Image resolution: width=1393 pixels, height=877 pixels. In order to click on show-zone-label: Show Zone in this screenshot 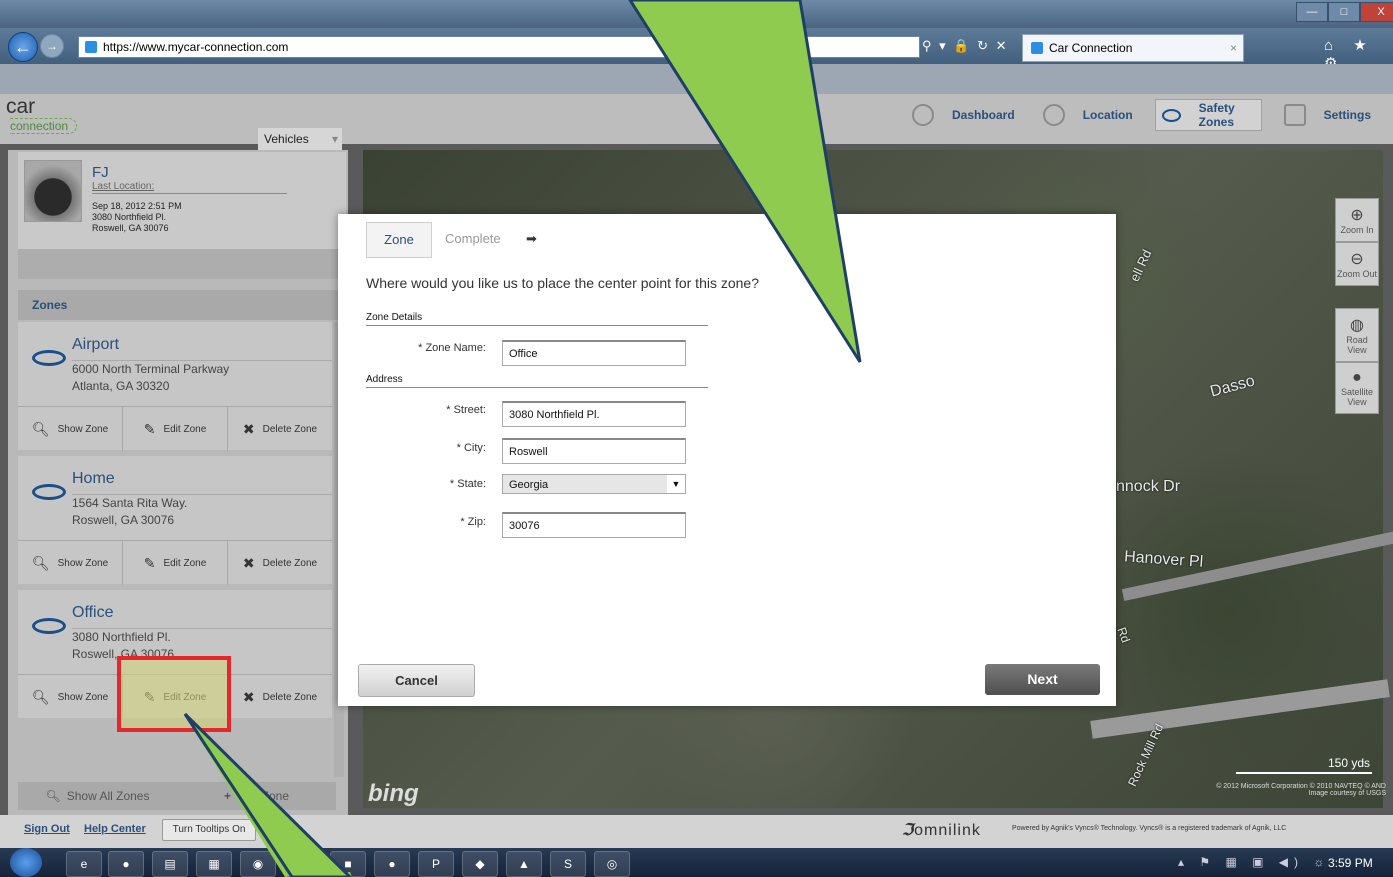, I will do `click(83, 563)`.